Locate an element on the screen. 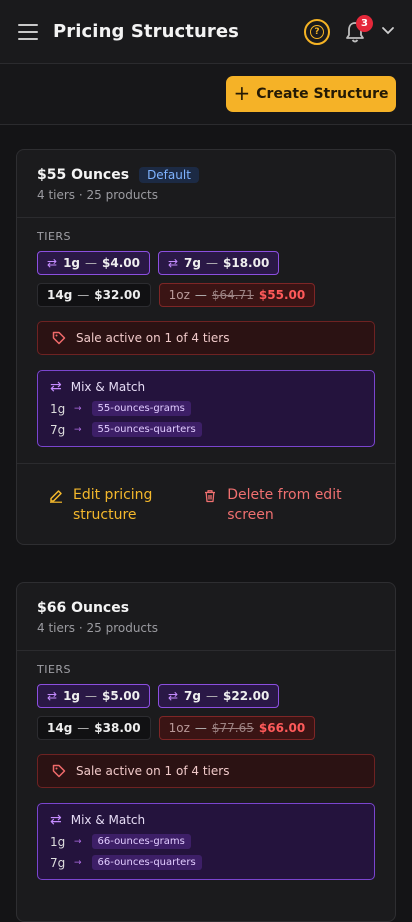 The height and width of the screenshot is (922, 412). help-icon: ? is located at coordinates (317, 32).